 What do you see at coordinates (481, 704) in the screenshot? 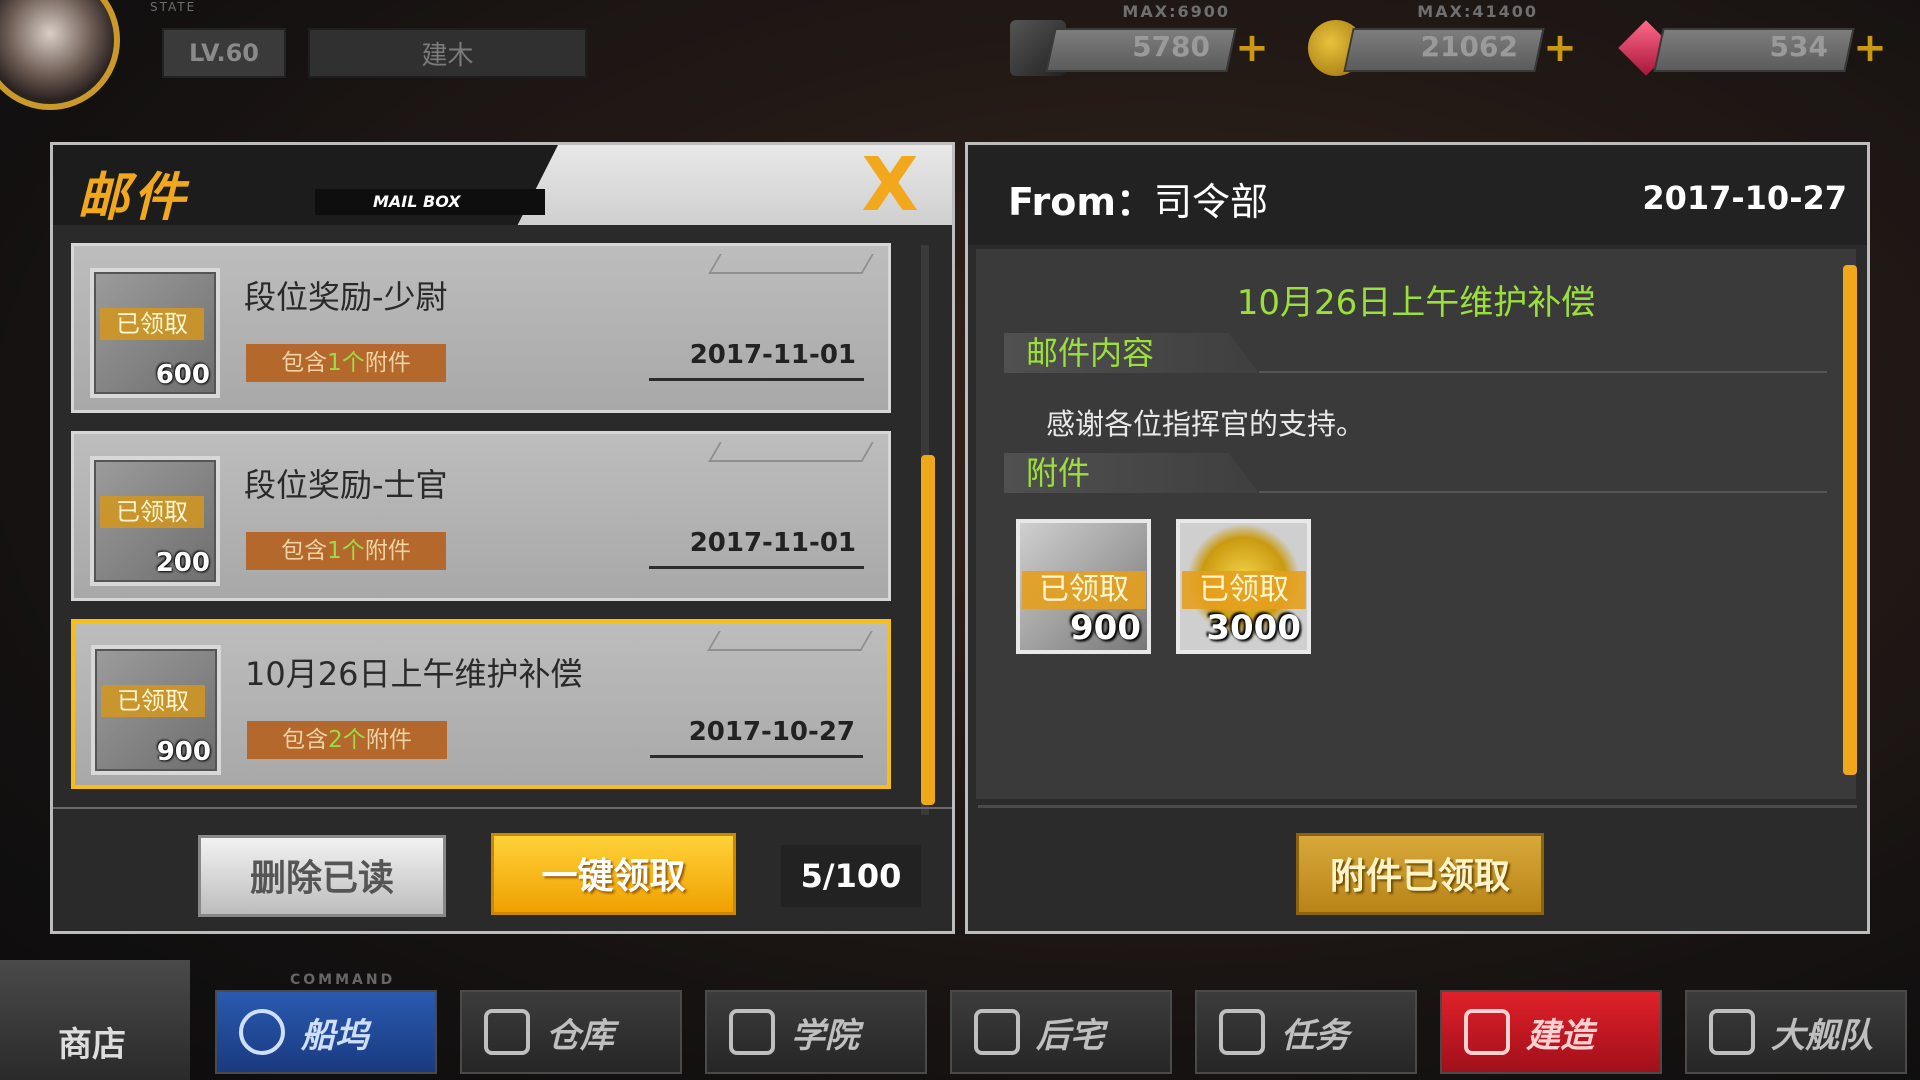
I see `mail-item-selected: 已领取 900 10月26日上午维护补偿 包含2个附件 2017-10-27` at bounding box center [481, 704].